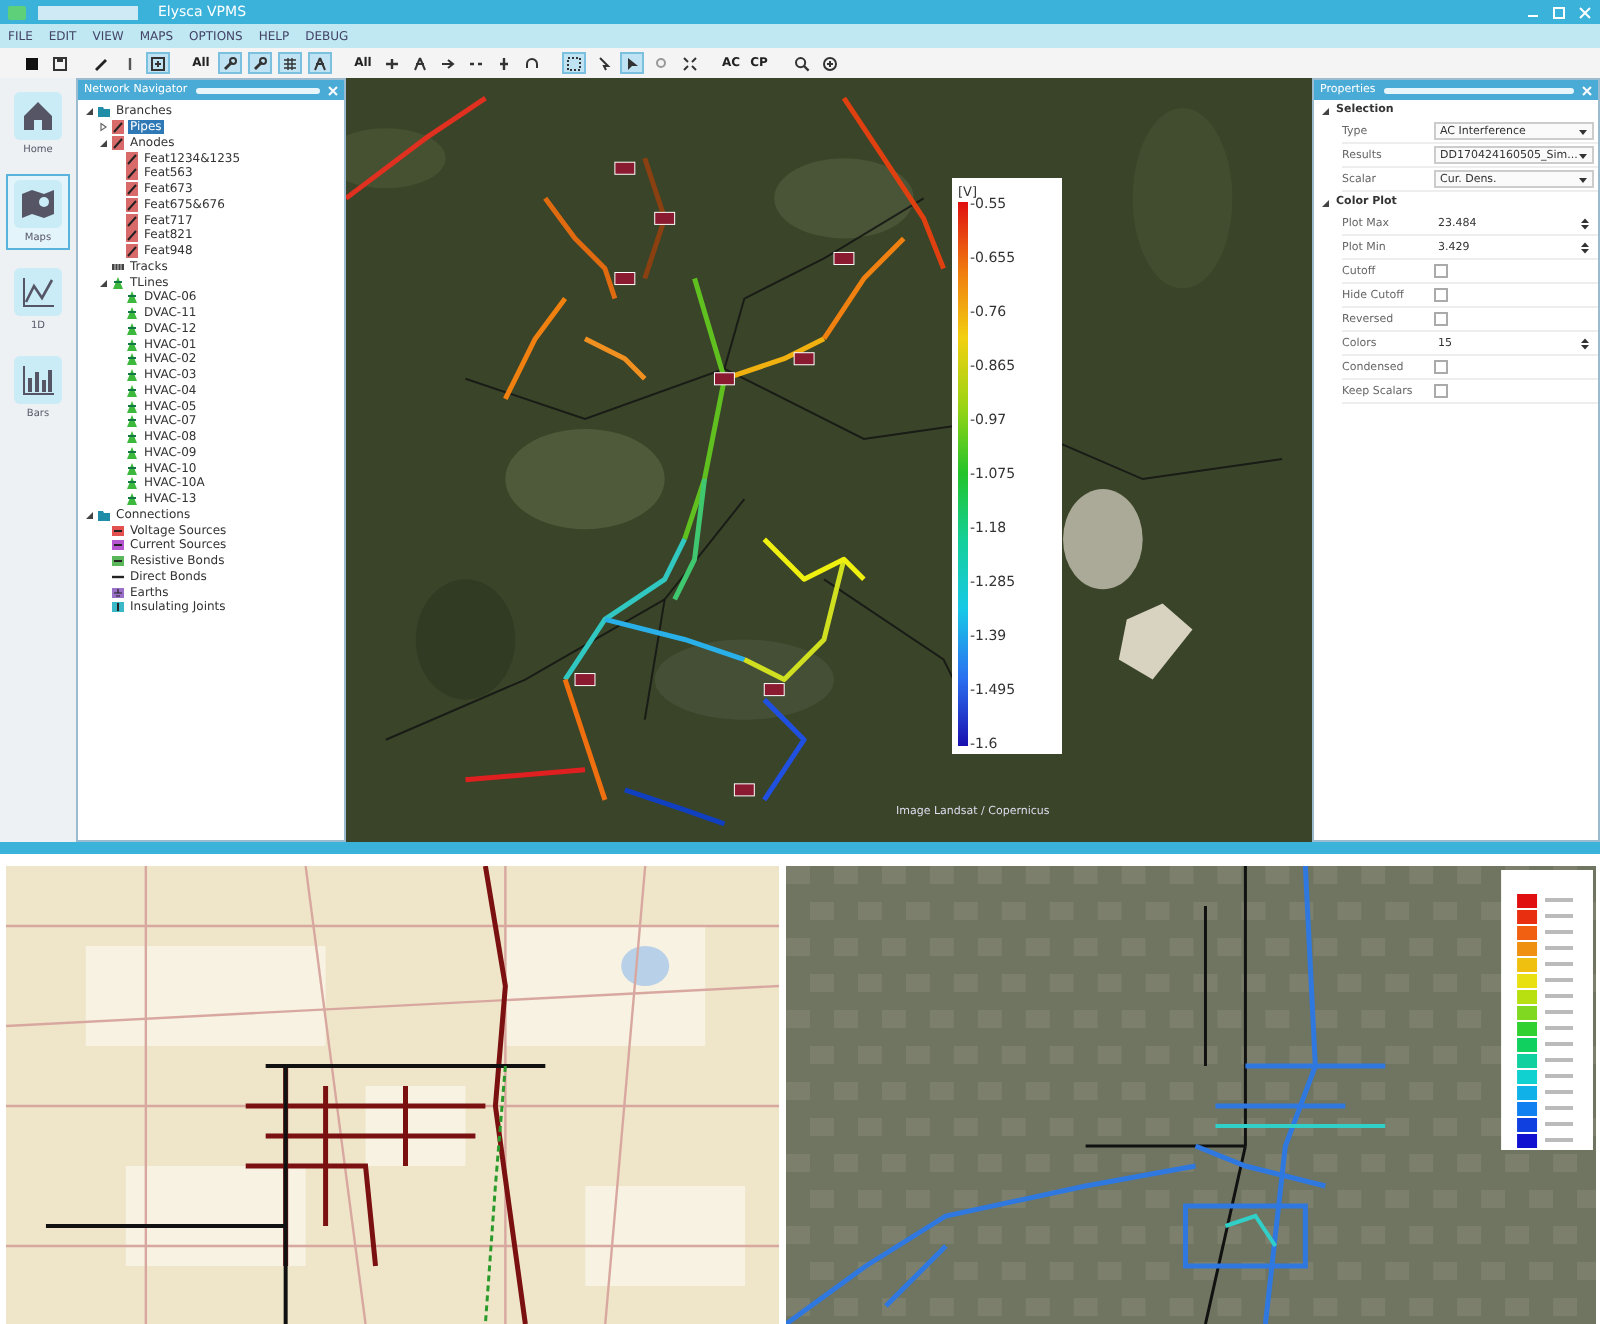  Describe the element at coordinates (257, 90) in the screenshot. I see `title-bar-grip` at that location.